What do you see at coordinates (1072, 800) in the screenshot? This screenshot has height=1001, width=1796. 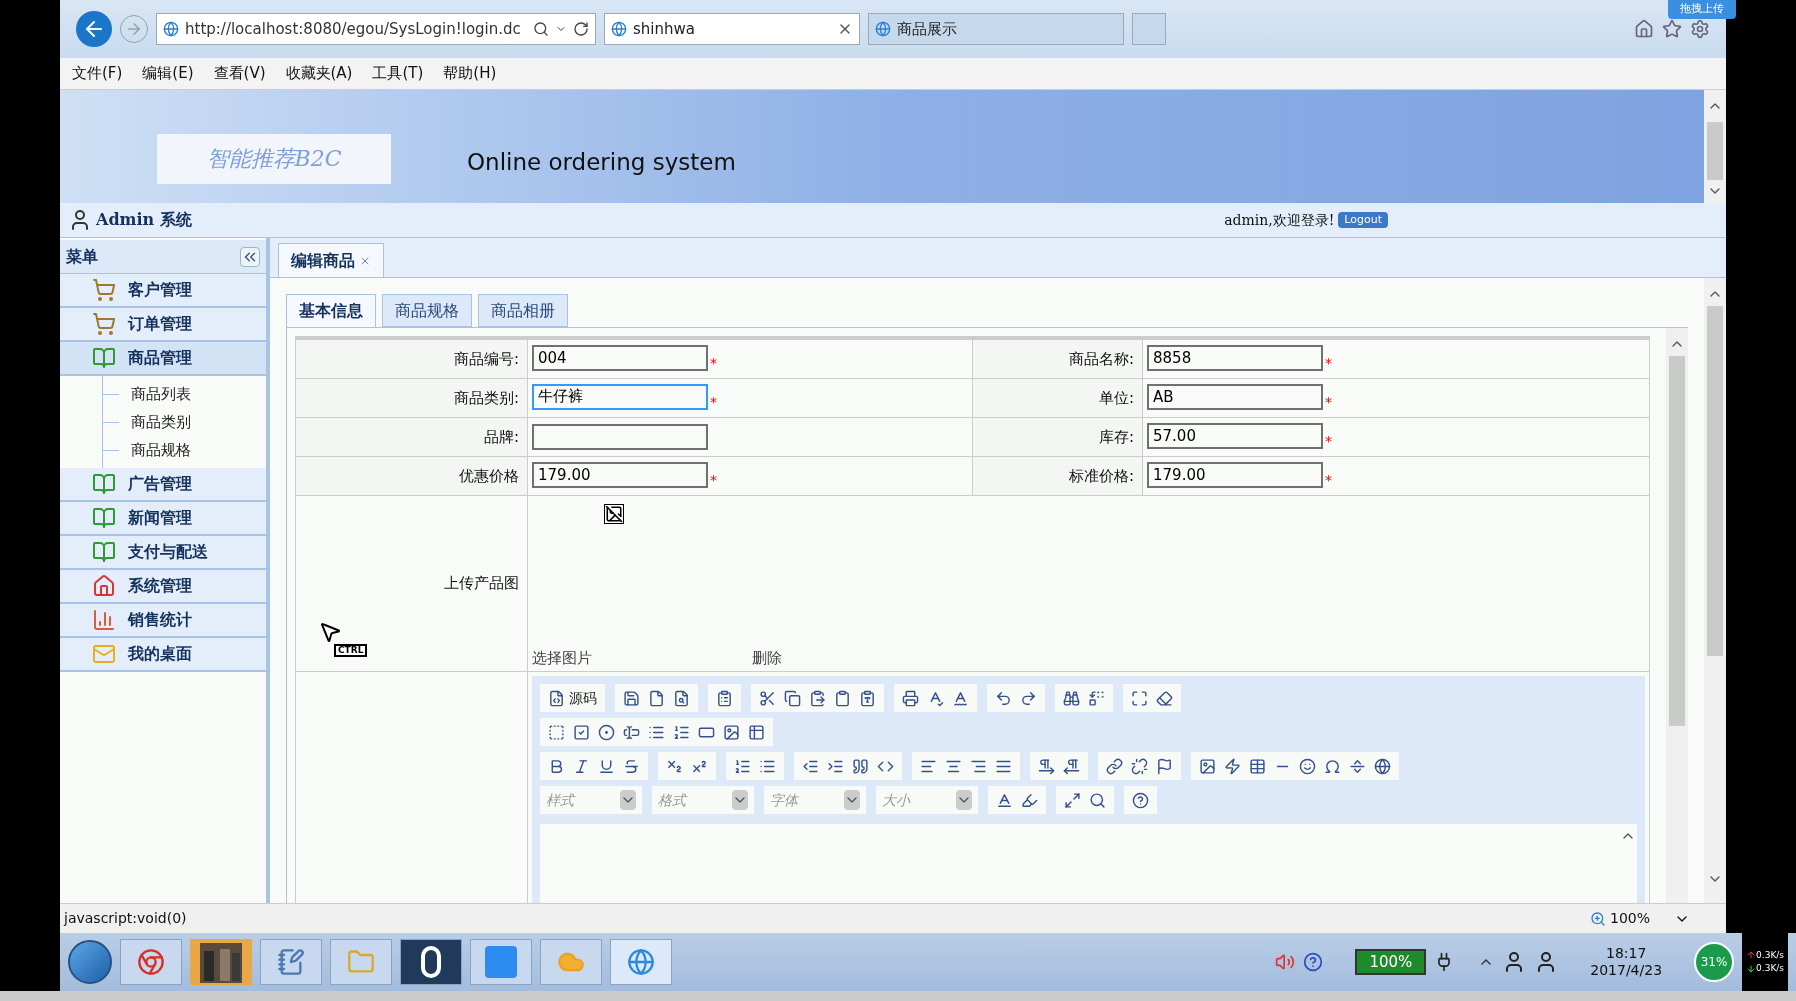 I see `maximize-icon` at bounding box center [1072, 800].